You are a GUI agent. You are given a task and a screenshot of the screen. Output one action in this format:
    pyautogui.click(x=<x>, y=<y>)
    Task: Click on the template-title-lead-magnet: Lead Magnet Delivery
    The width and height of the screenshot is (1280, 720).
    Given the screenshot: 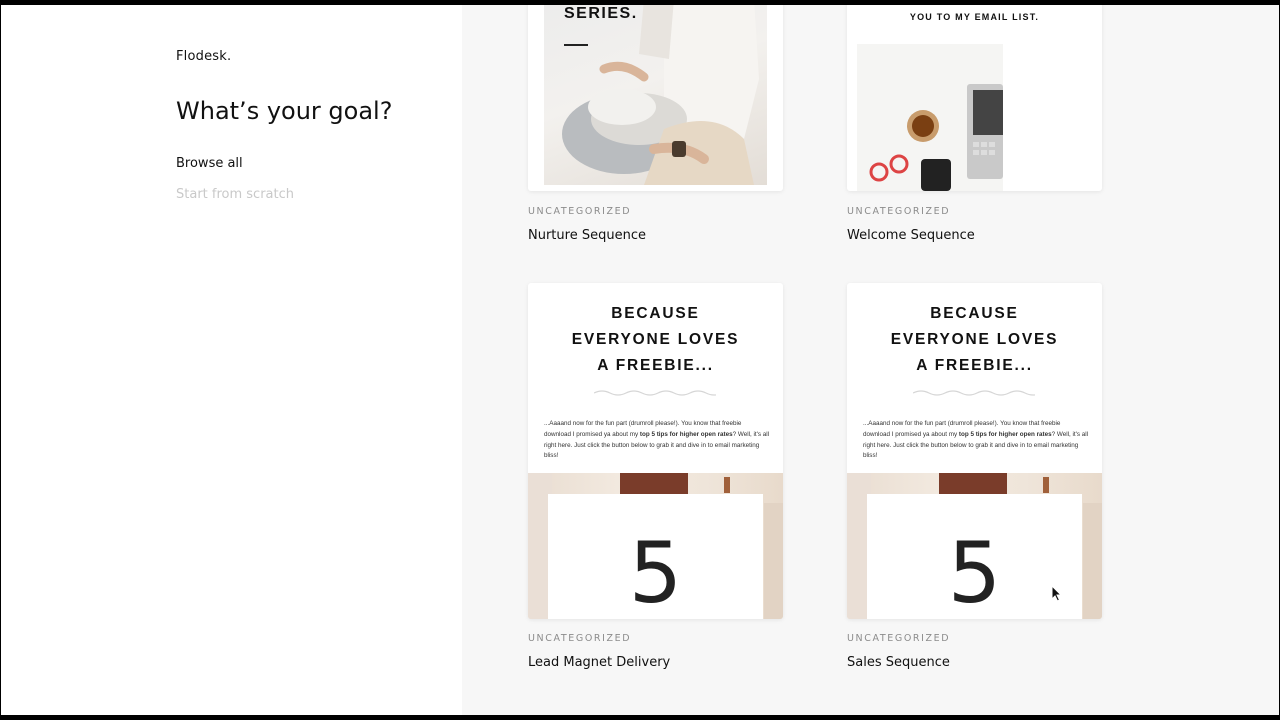 What is the action you would take?
    pyautogui.click(x=599, y=662)
    